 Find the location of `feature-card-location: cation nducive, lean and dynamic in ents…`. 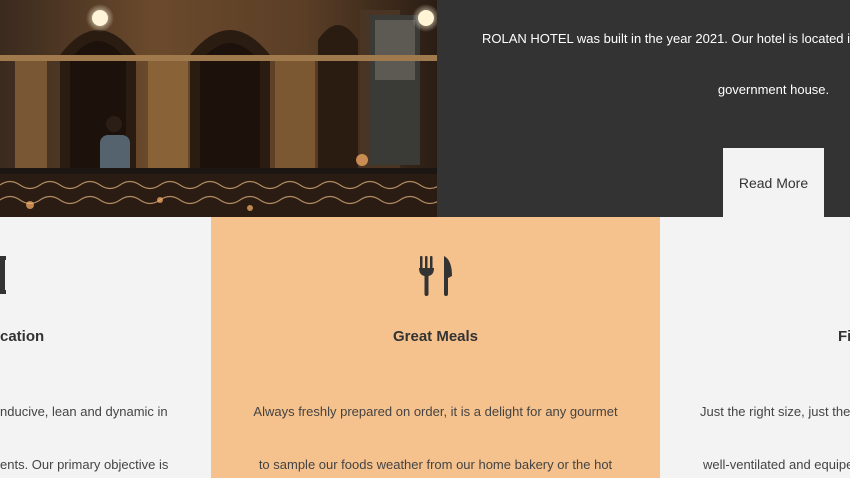

feature-card-location: cation nducive, lean and dynamic in ents… is located at coordinates (105, 347).